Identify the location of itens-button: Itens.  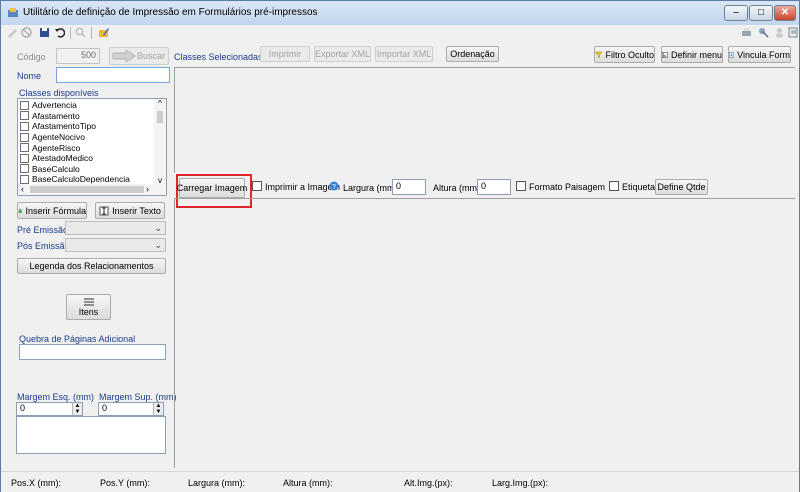
(88, 307).